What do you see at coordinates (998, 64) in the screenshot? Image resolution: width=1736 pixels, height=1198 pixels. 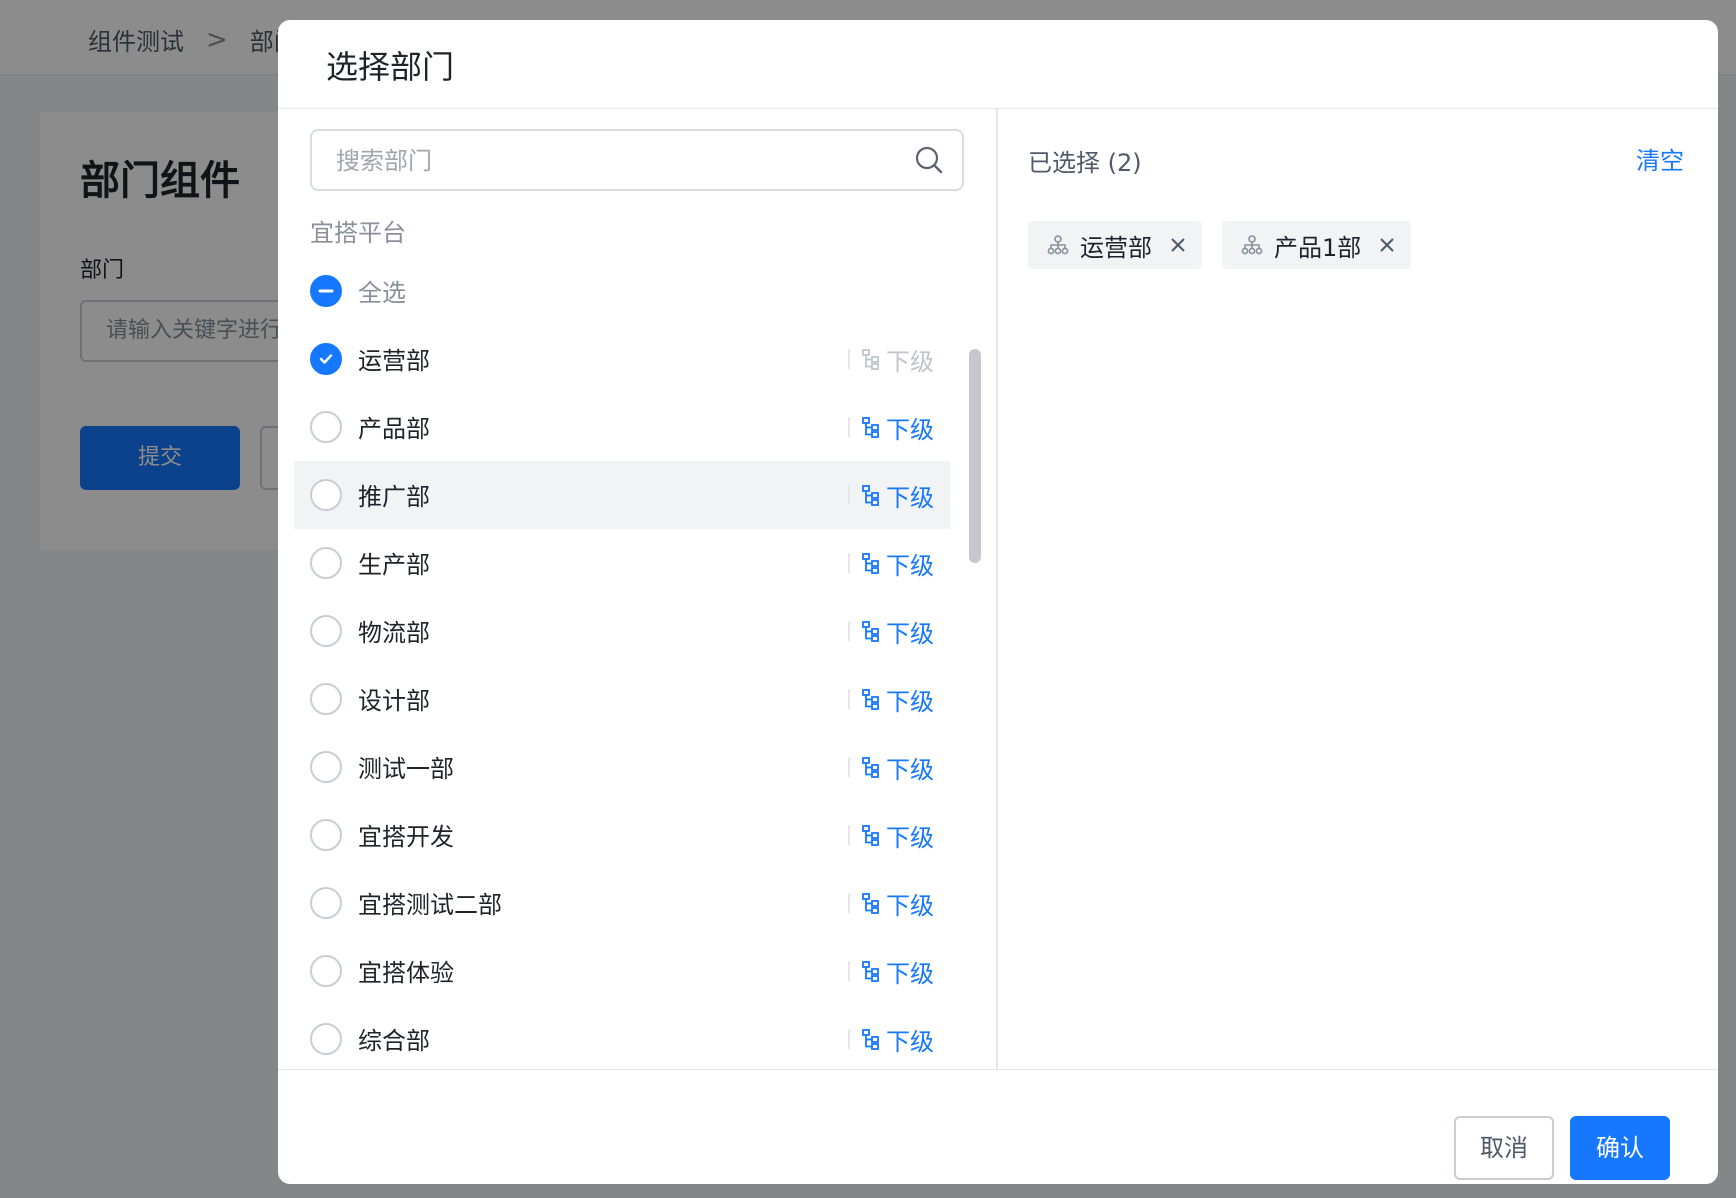 I see `modal-header: 选择部门` at bounding box center [998, 64].